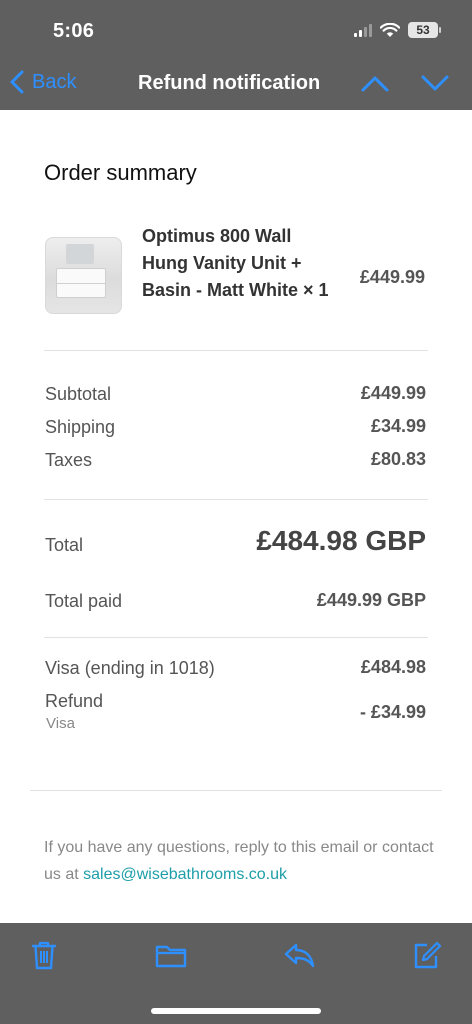  What do you see at coordinates (392, 712) in the screenshot?
I see `refund-value: - £34.99` at bounding box center [392, 712].